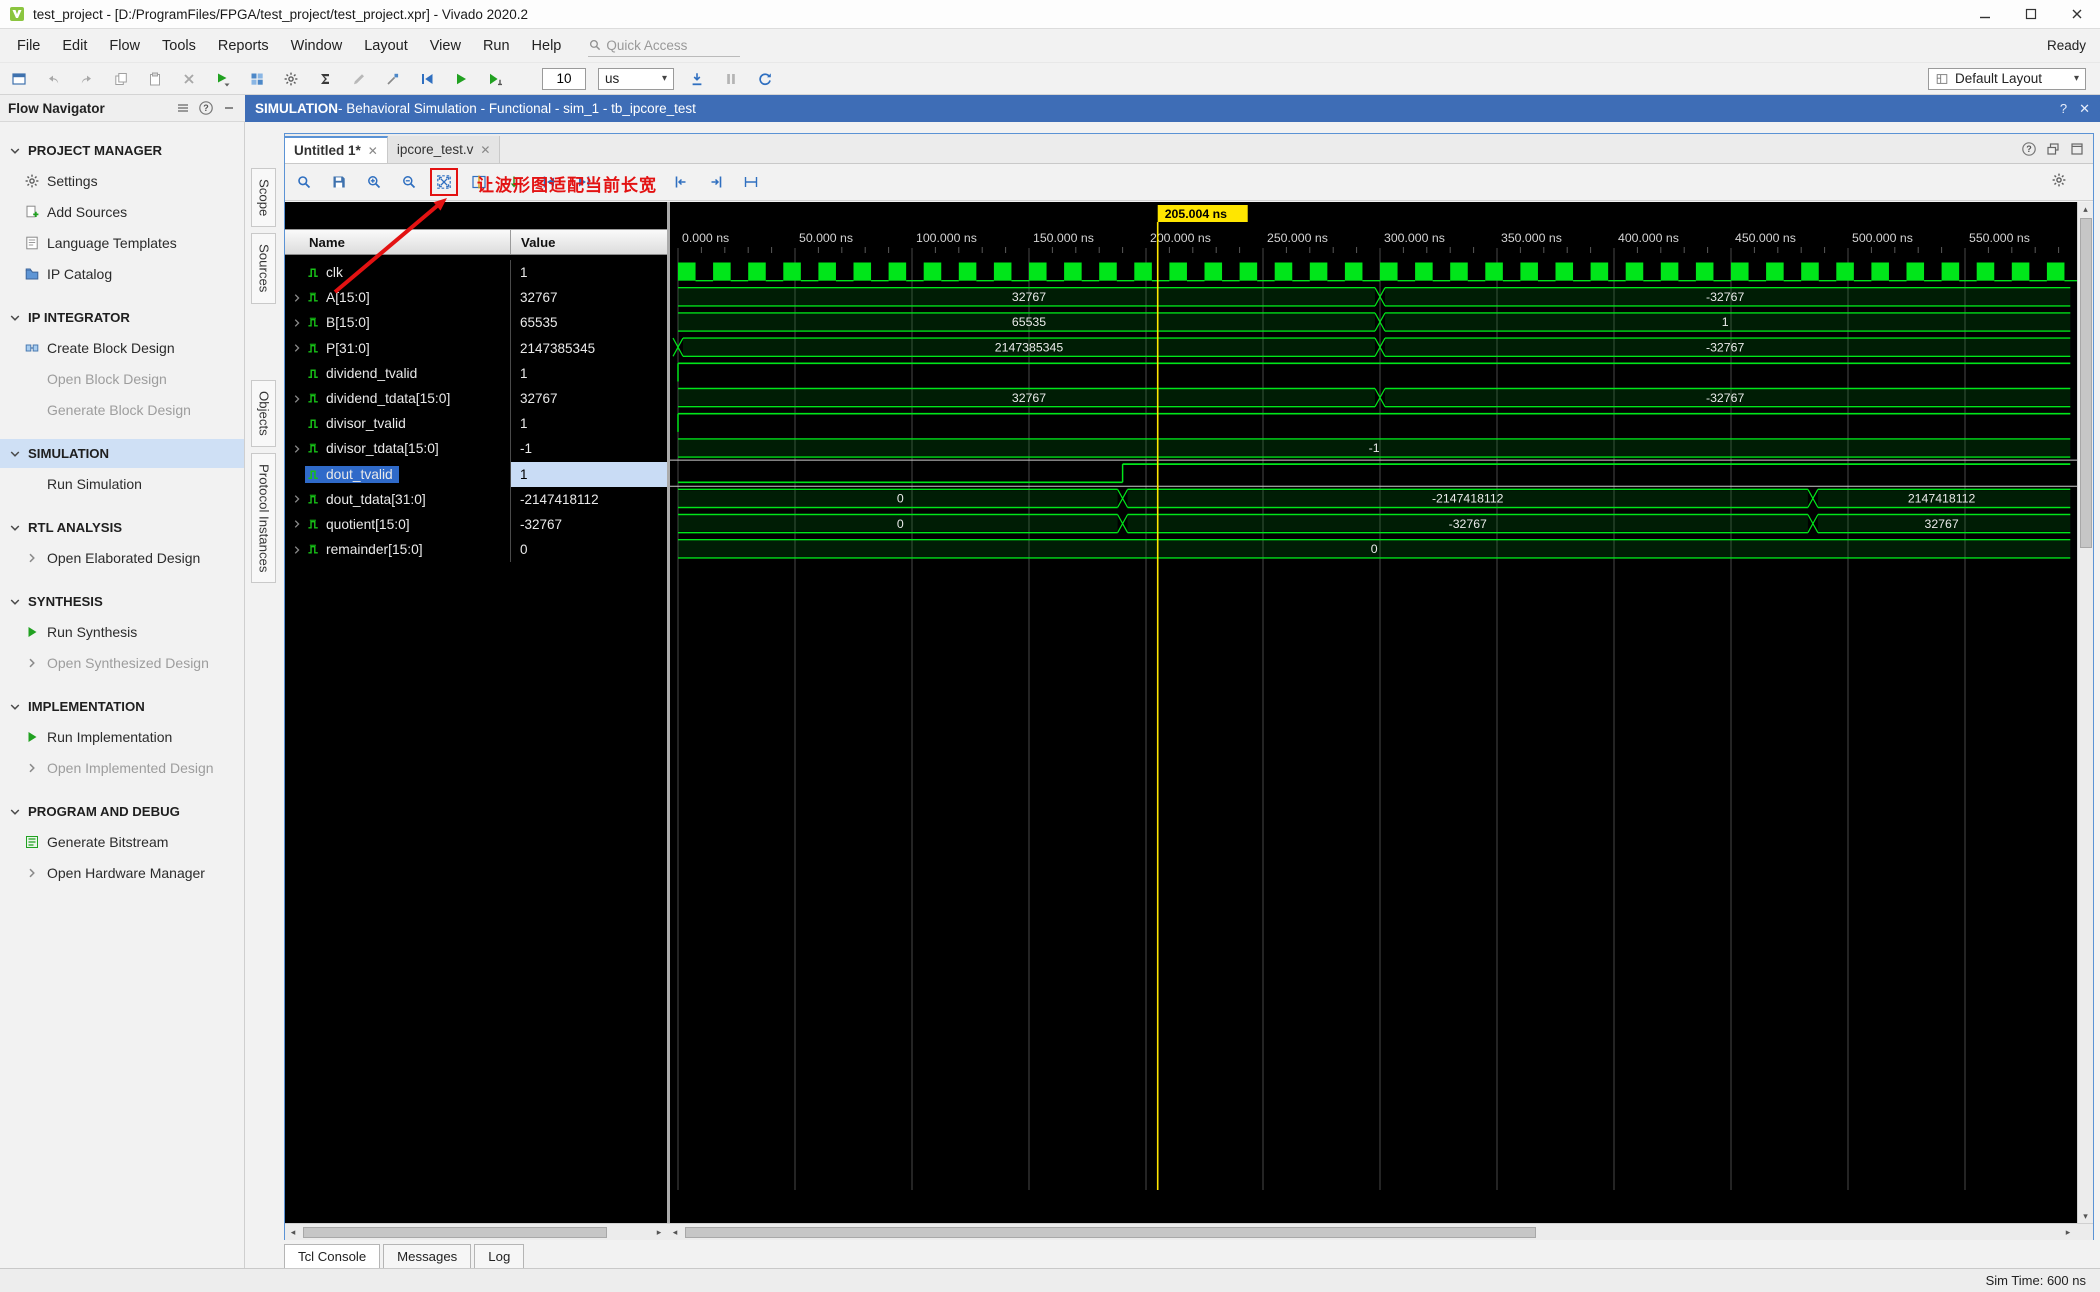 Image resolution: width=2100 pixels, height=1292 pixels. What do you see at coordinates (397, 474) in the screenshot?
I see `signal-name-cell: dout_tvalid` at bounding box center [397, 474].